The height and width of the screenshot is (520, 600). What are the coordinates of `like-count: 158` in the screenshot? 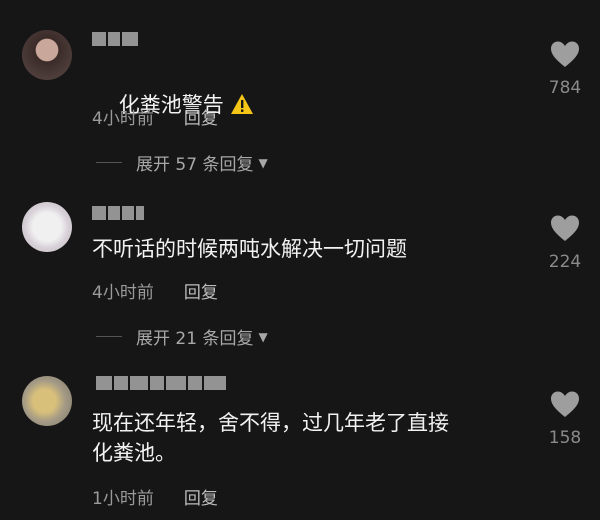 It's located at (565, 438).